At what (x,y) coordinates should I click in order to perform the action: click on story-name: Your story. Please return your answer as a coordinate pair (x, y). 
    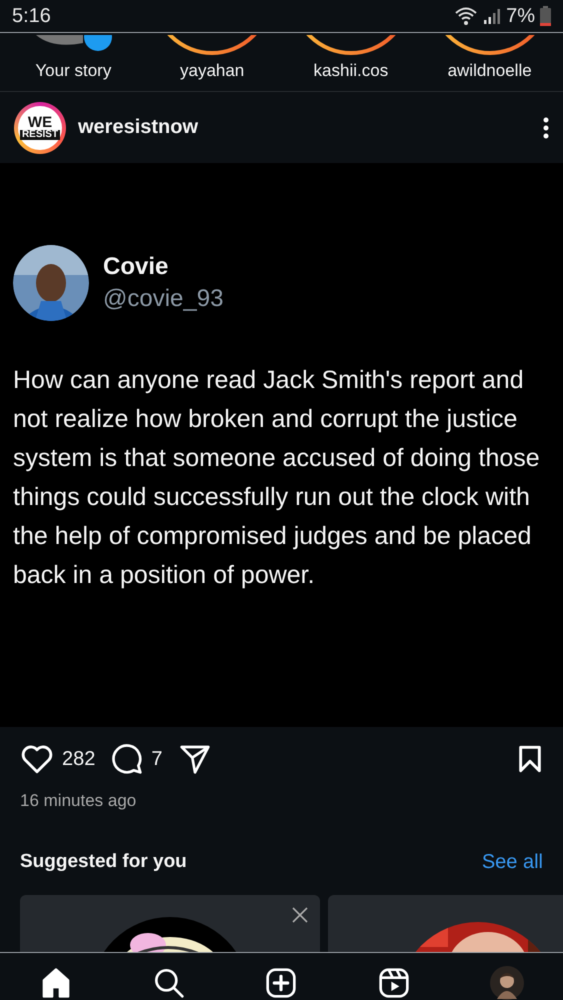
    Looking at the image, I should click on (73, 71).